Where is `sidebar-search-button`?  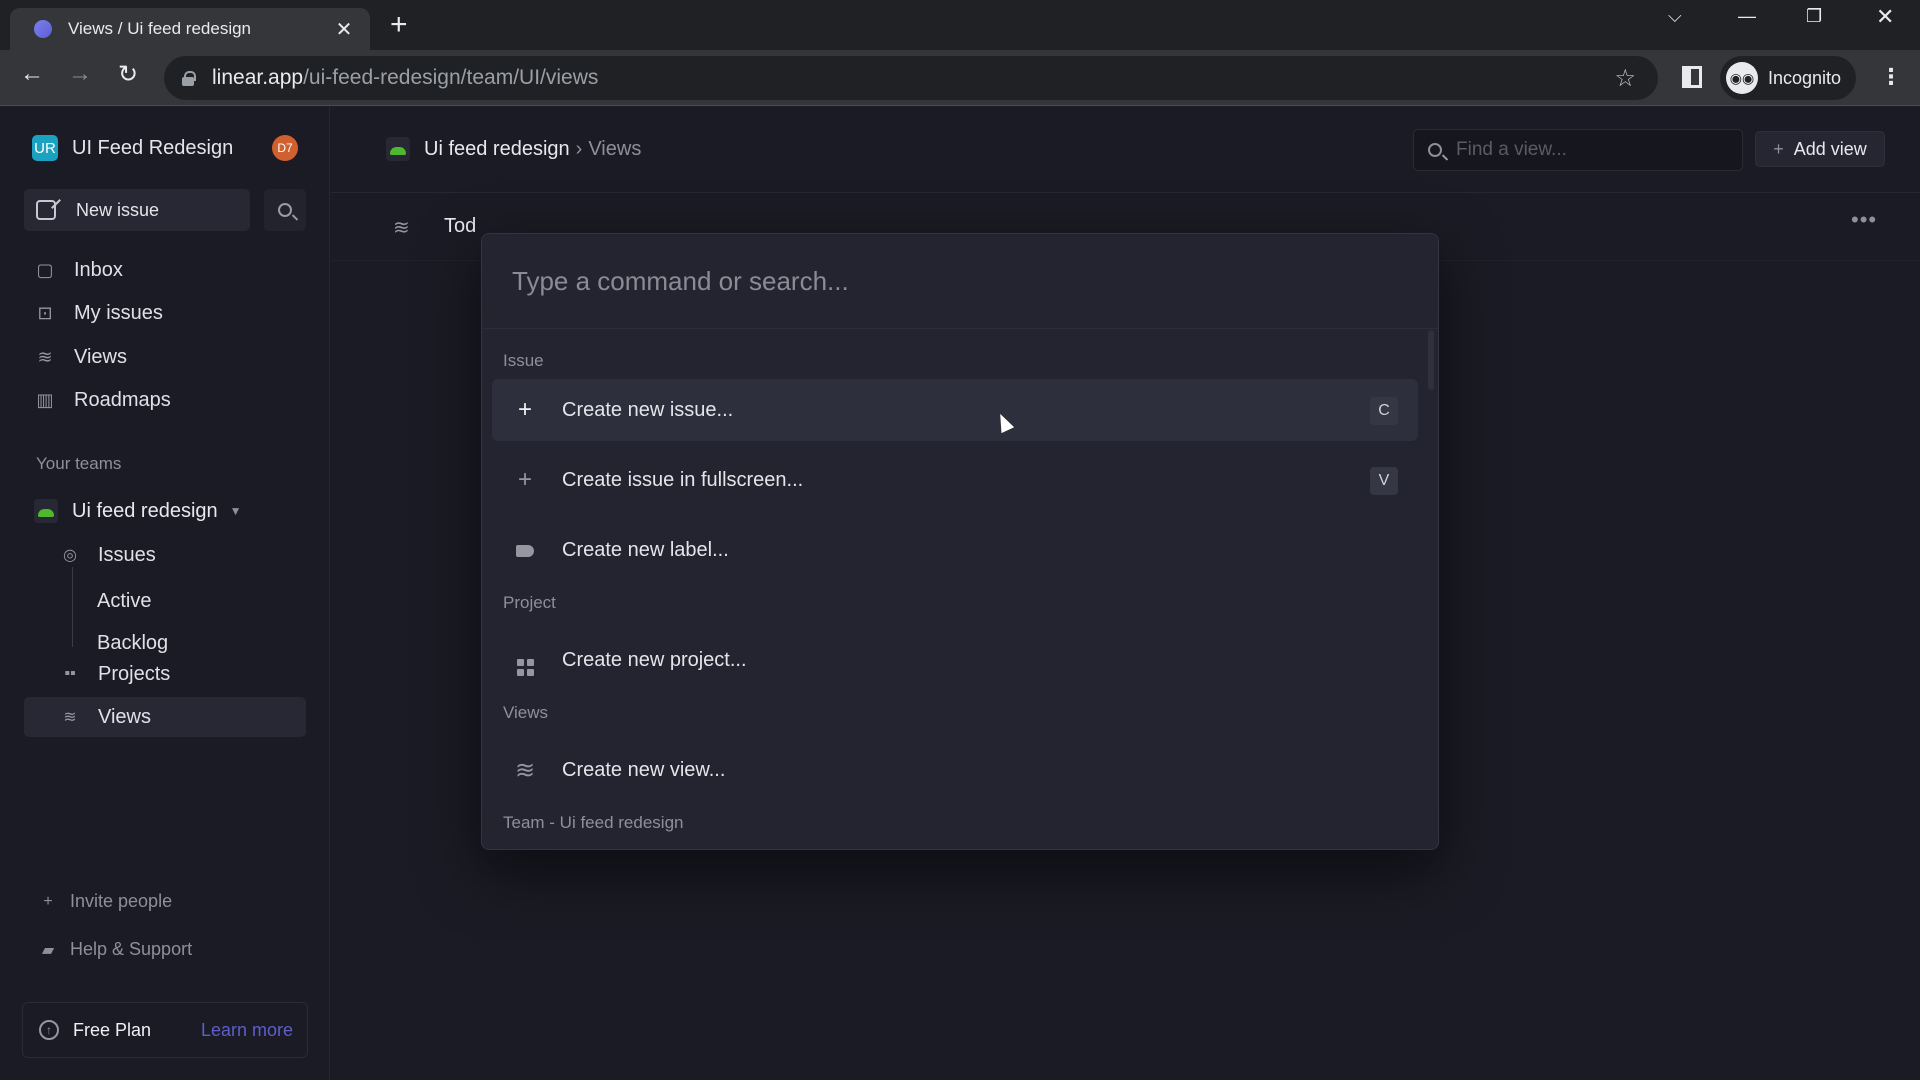
sidebar-search-button is located at coordinates (285, 210).